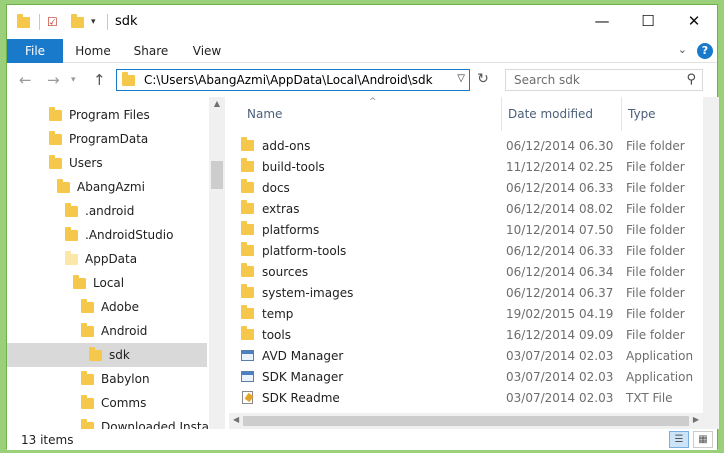  Describe the element at coordinates (23, 22) in the screenshot. I see `window-folder-icon` at that location.